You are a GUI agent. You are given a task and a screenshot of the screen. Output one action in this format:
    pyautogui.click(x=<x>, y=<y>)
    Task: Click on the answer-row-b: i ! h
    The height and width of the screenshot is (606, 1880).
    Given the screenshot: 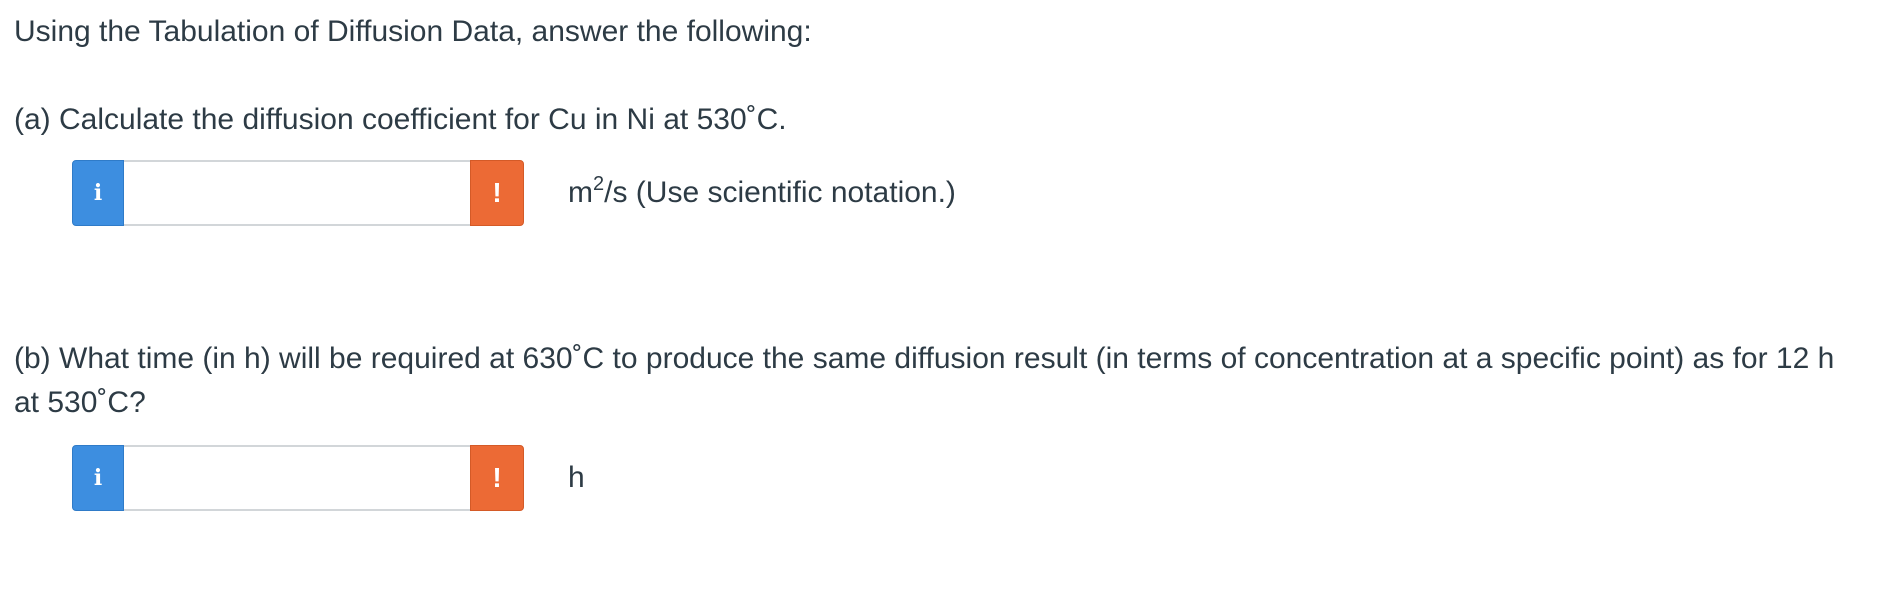 What is the action you would take?
    pyautogui.click(x=328, y=478)
    